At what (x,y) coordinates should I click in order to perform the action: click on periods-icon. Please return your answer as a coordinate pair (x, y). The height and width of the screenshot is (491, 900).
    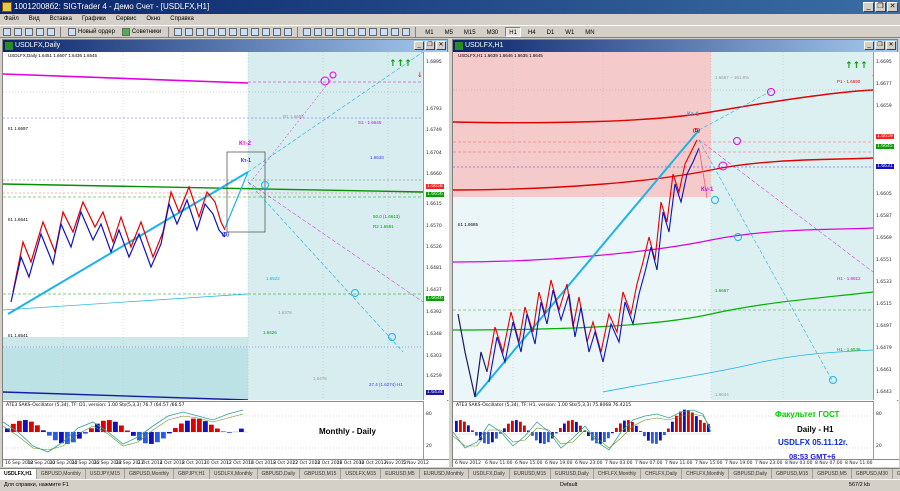
    Looking at the image, I should click on (277, 32).